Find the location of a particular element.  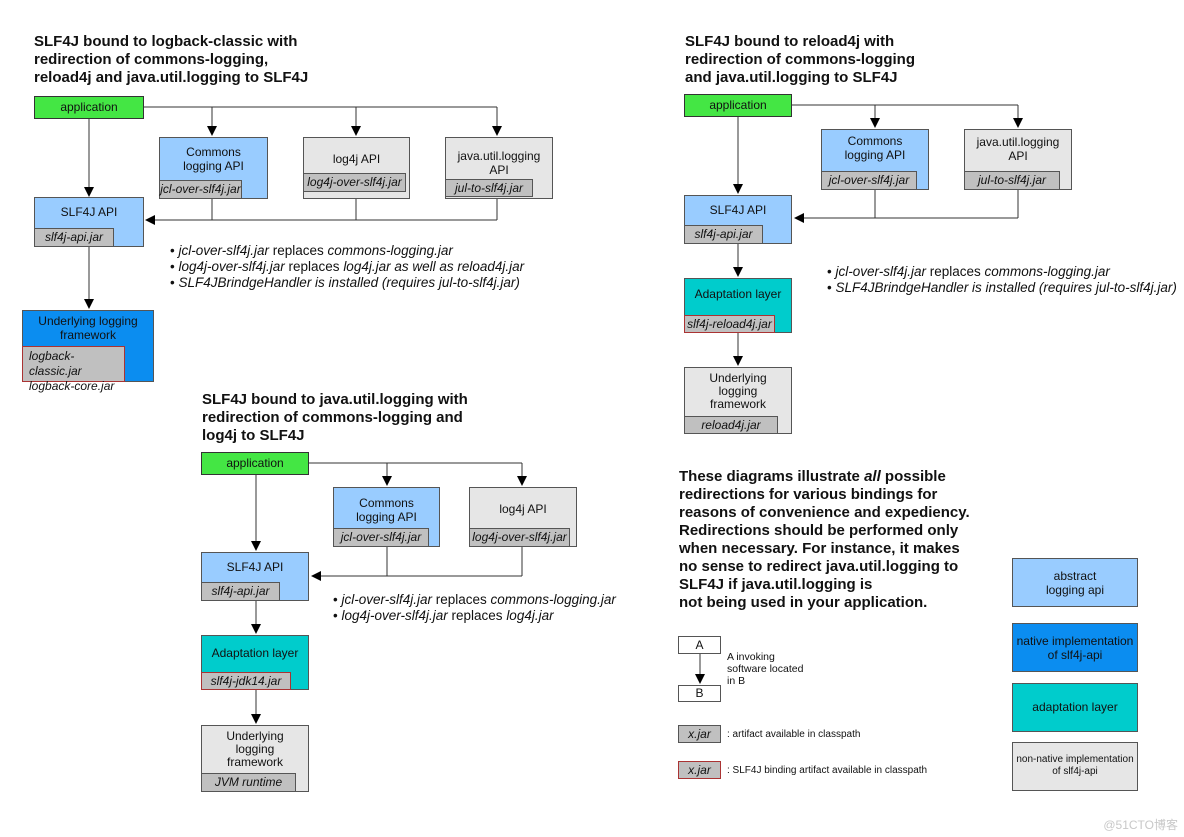

d2-jcl-jar: jcl-over-slf4j.jar is located at coordinates (869, 180).